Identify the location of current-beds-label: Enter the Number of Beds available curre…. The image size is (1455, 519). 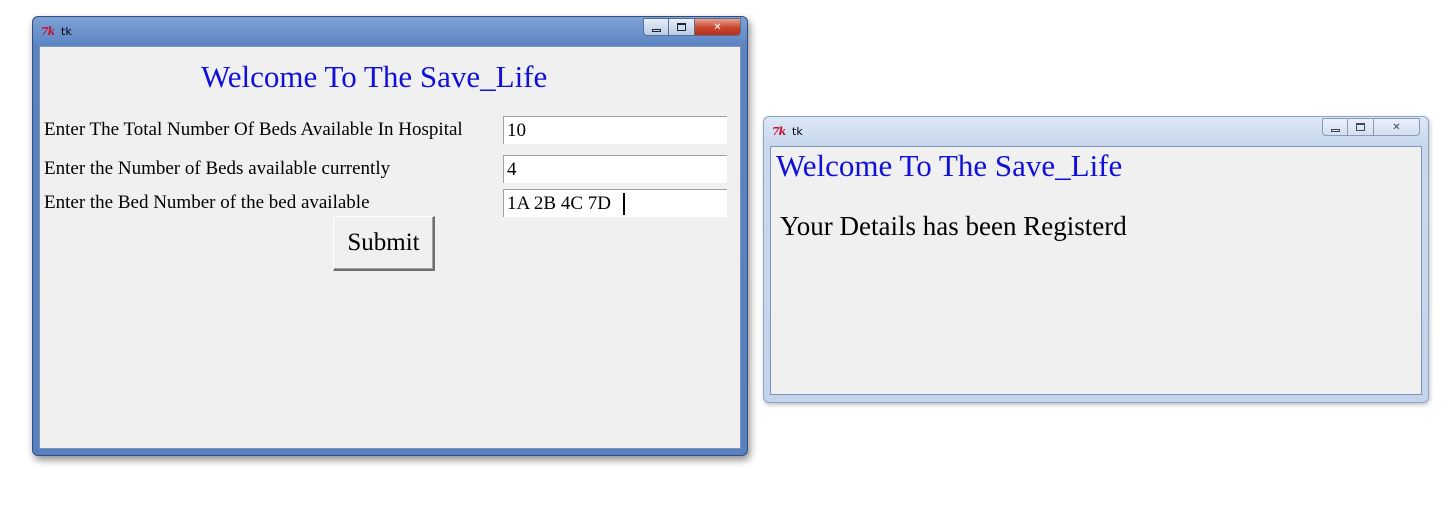
(217, 168).